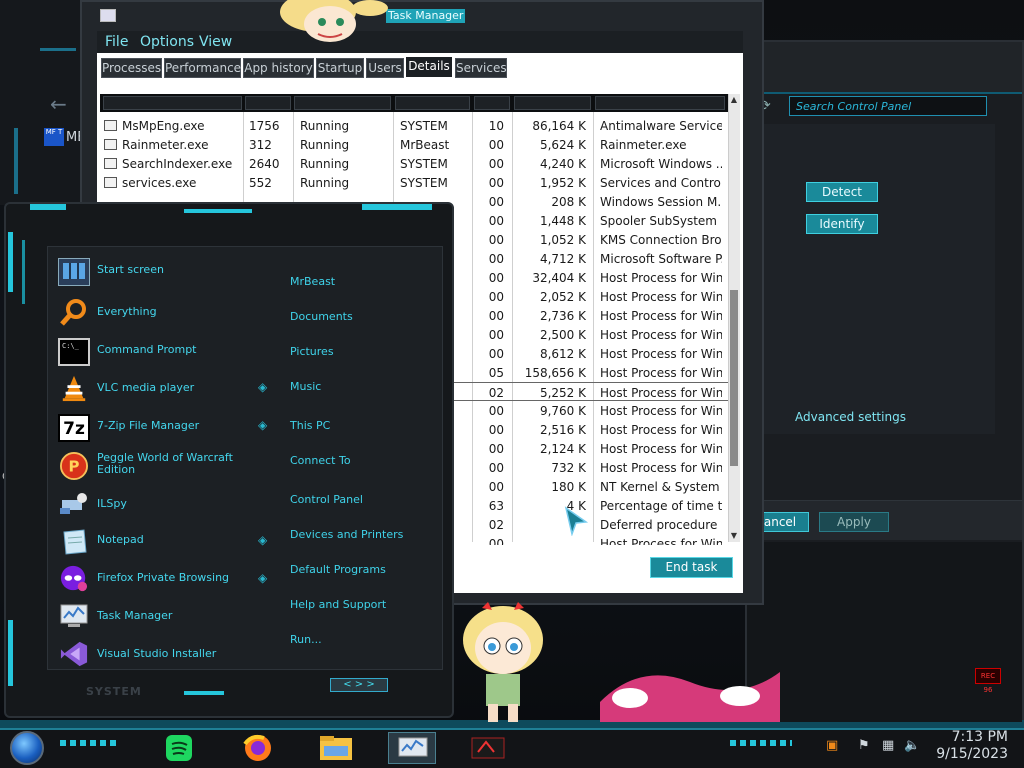  I want to click on column-header-description, so click(660, 103).